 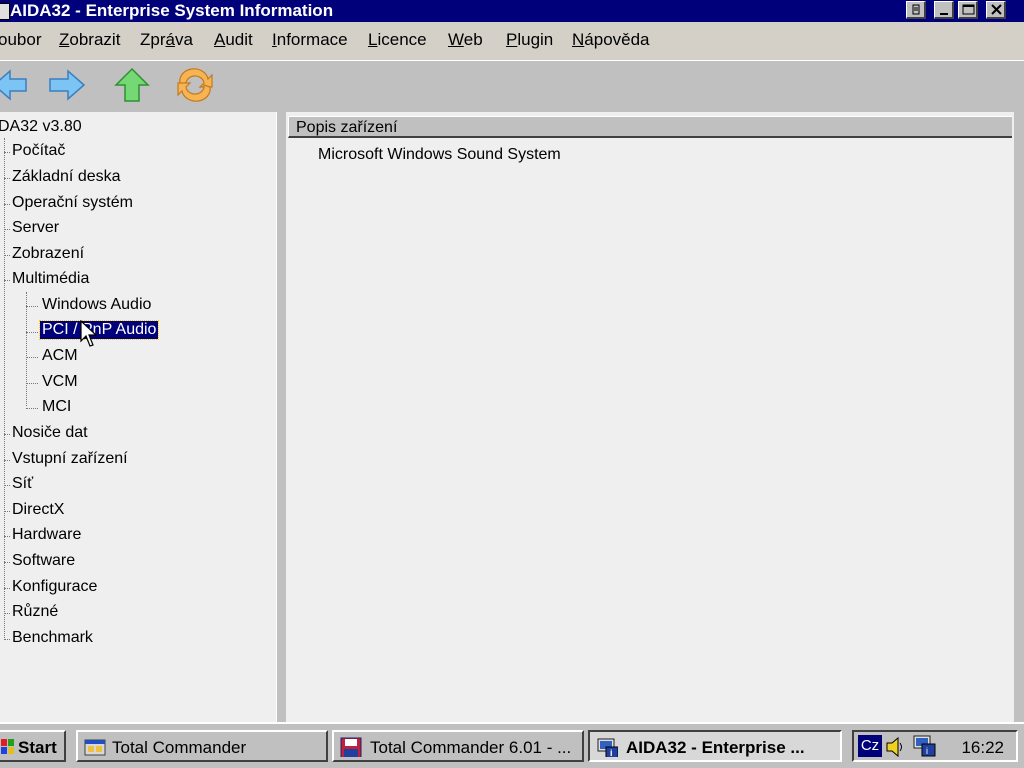 What do you see at coordinates (54, 587) in the screenshot?
I see `tree-item-konfigurace: Konfigurace` at bounding box center [54, 587].